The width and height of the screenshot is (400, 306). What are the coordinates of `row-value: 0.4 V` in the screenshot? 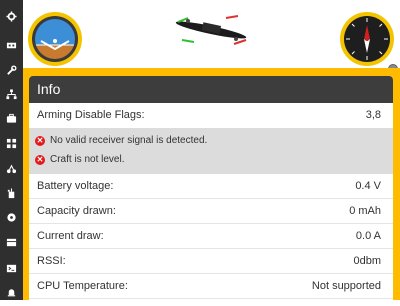 It's located at (368, 186).